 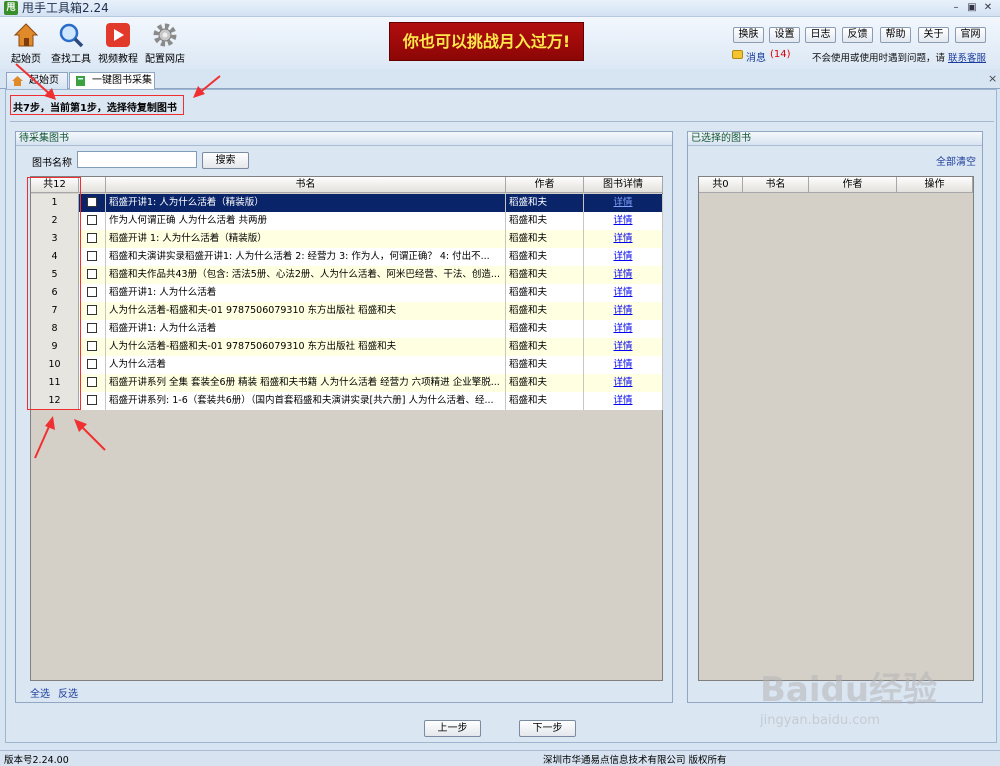 What do you see at coordinates (623, 185) in the screenshot?
I see `column-header-detail: 图书详情` at bounding box center [623, 185].